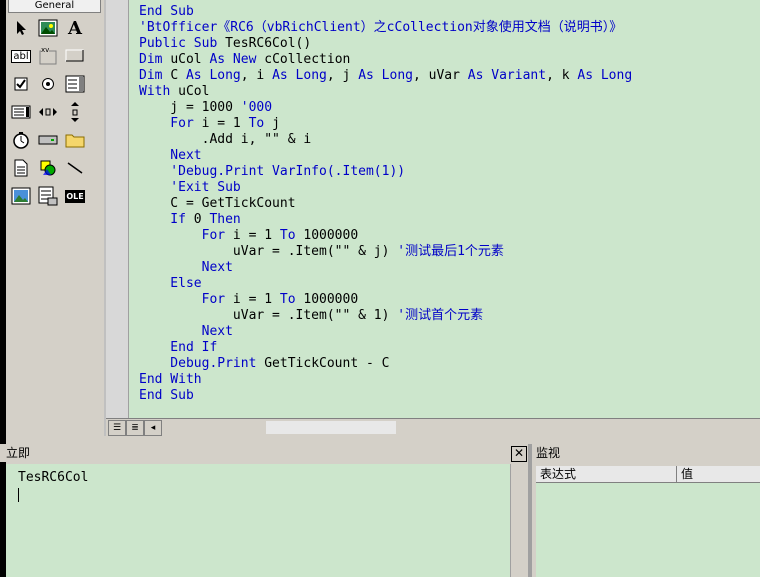 This screenshot has height=577, width=760. What do you see at coordinates (18, 495) in the screenshot?
I see `text-caret` at bounding box center [18, 495].